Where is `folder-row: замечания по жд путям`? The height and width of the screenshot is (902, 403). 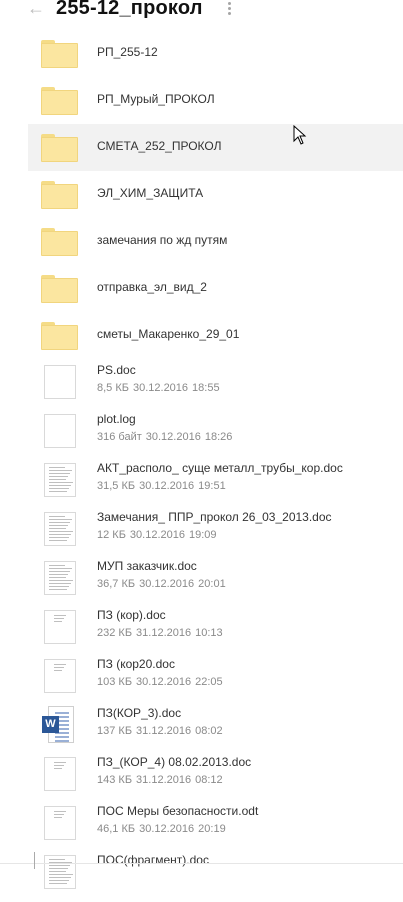 folder-row: замечания по жд путям is located at coordinates (215, 241).